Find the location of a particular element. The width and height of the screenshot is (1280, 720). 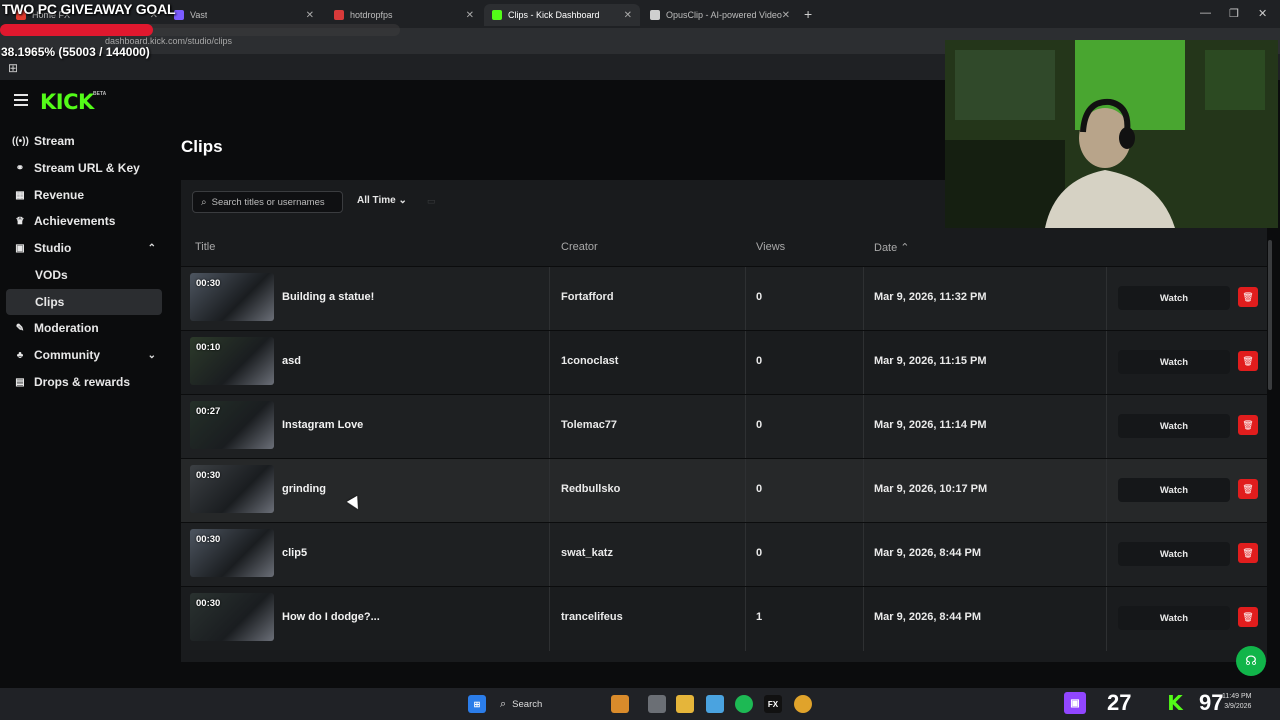

time-filter-dropdown: All Time ⌄ is located at coordinates (382, 200).